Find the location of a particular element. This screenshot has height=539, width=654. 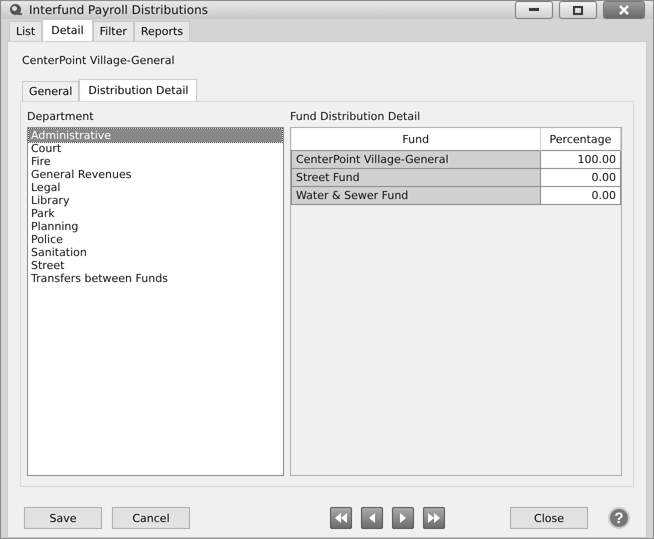

last-record-button is located at coordinates (434, 518).